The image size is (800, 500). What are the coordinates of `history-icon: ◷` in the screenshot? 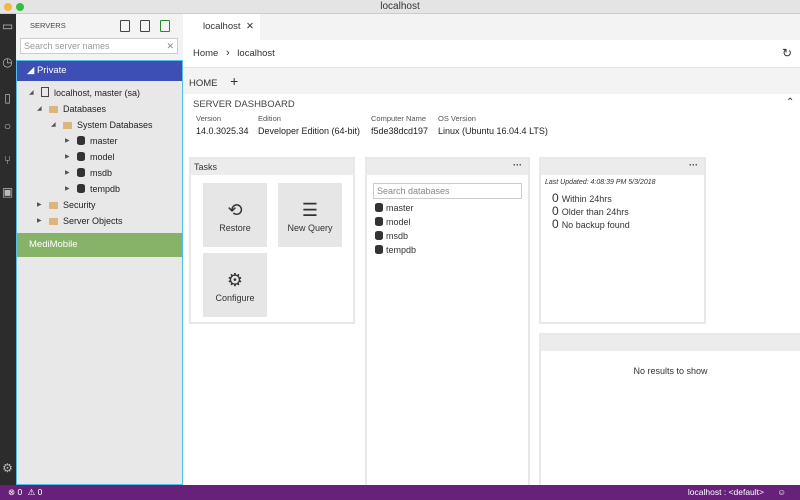 It's located at (7, 62).